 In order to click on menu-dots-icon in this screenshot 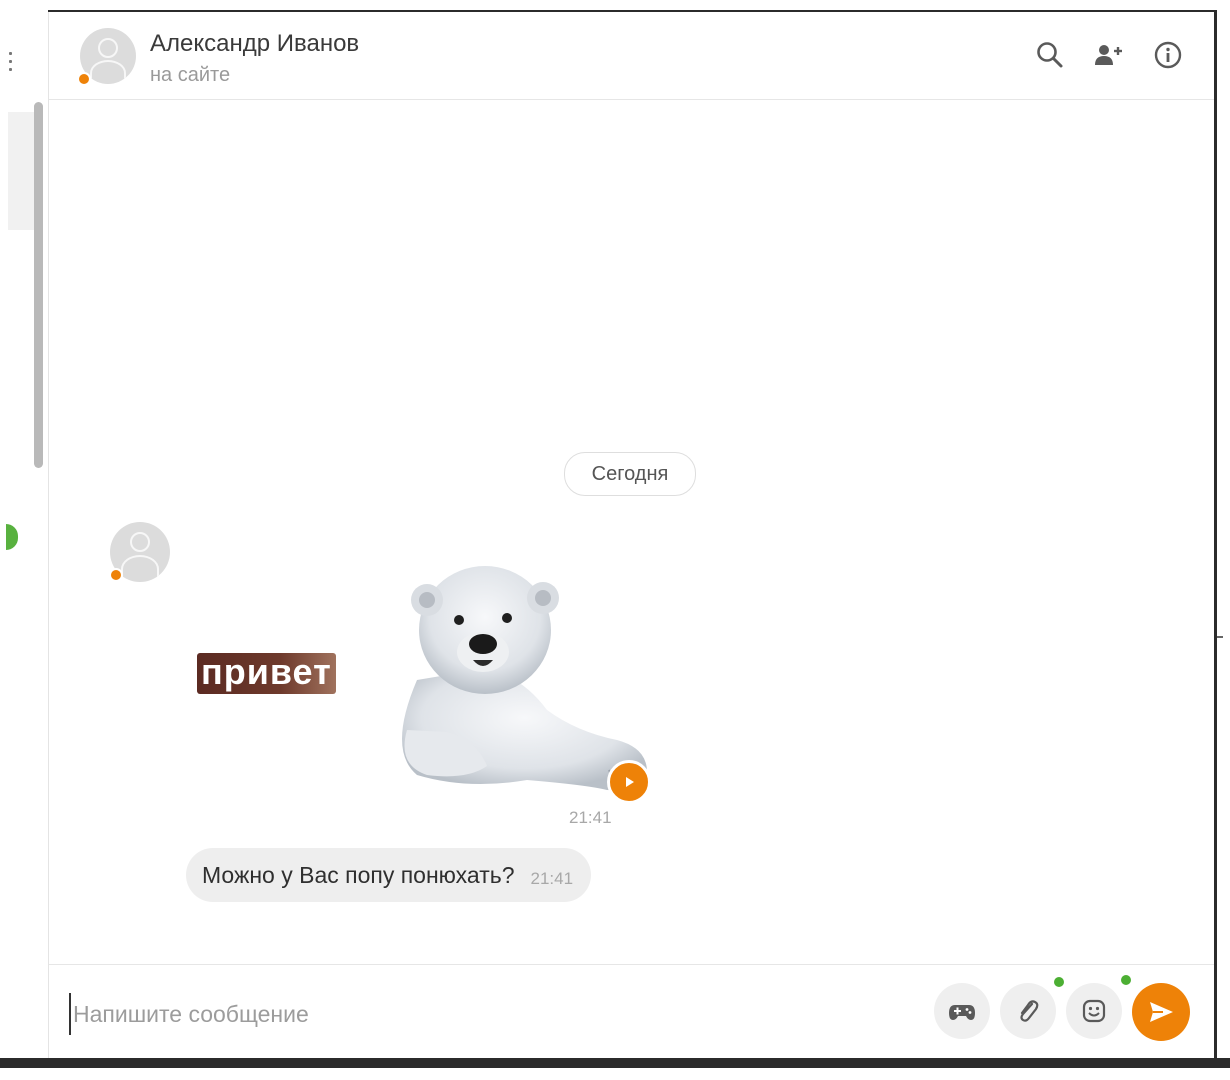, I will do `click(11, 67)`.